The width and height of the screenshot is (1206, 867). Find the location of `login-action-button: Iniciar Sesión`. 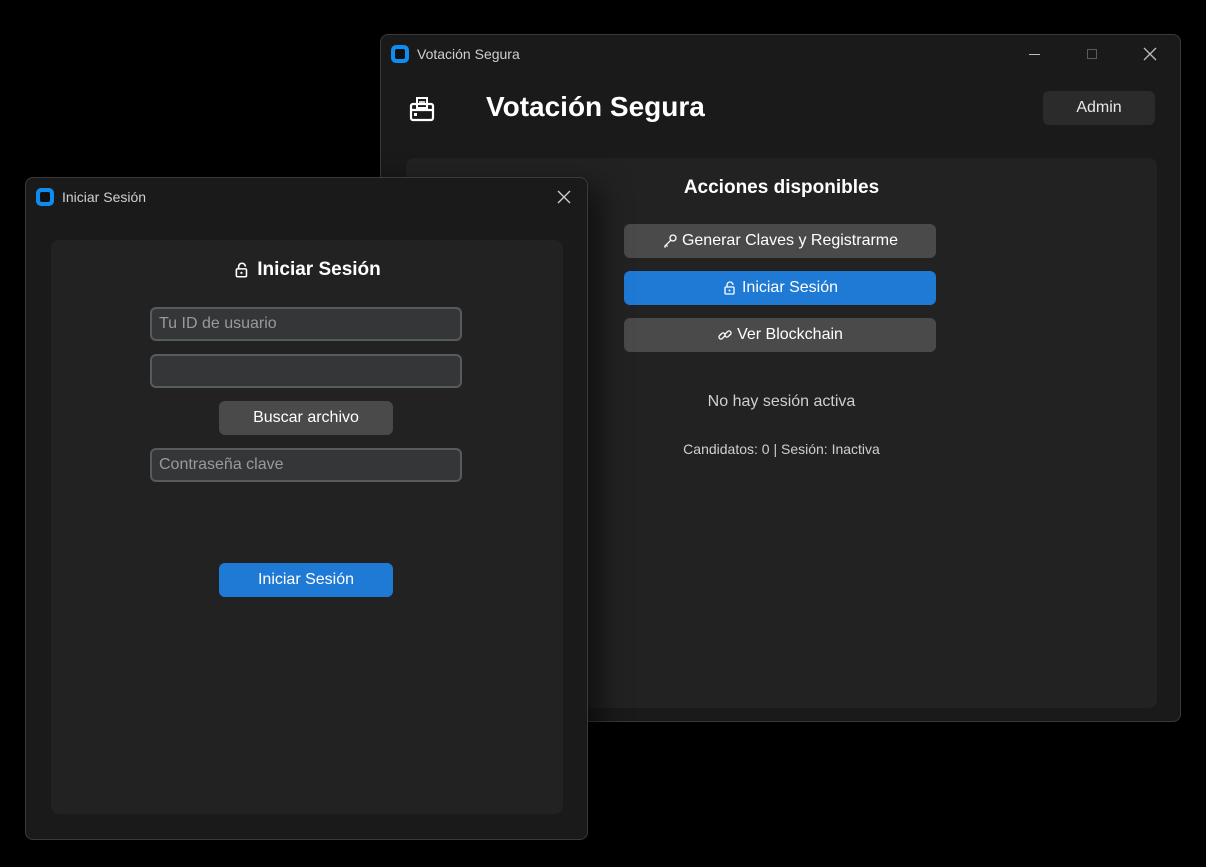

login-action-button: Iniciar Sesión is located at coordinates (780, 288).